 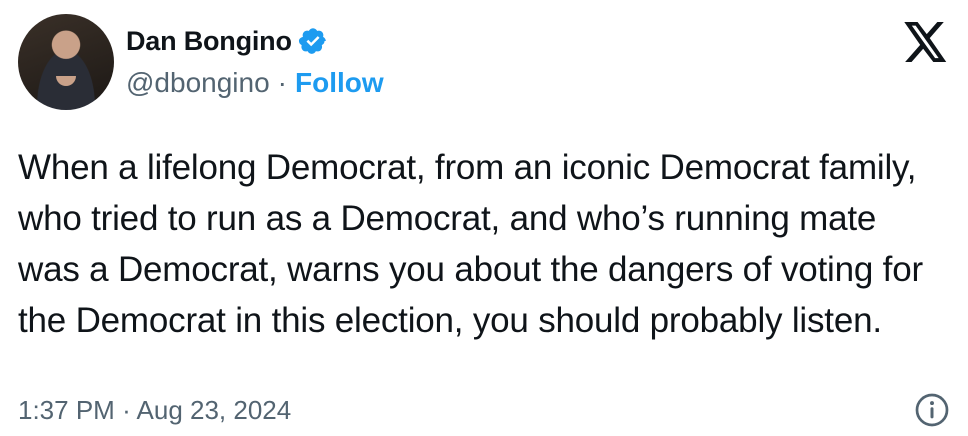 What do you see at coordinates (312, 41) in the screenshot?
I see `verified-badge-icon` at bounding box center [312, 41].